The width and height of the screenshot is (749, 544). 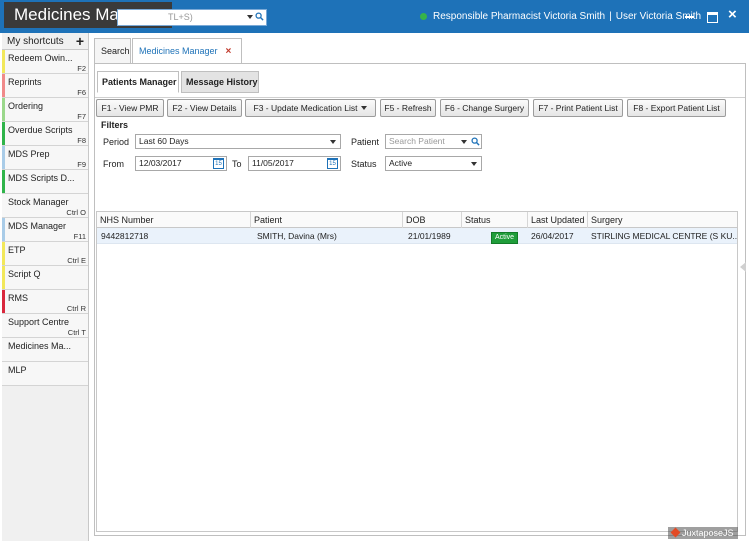 What do you see at coordinates (40, 130) in the screenshot?
I see `sidebar-item-label: Overdue Scripts` at bounding box center [40, 130].